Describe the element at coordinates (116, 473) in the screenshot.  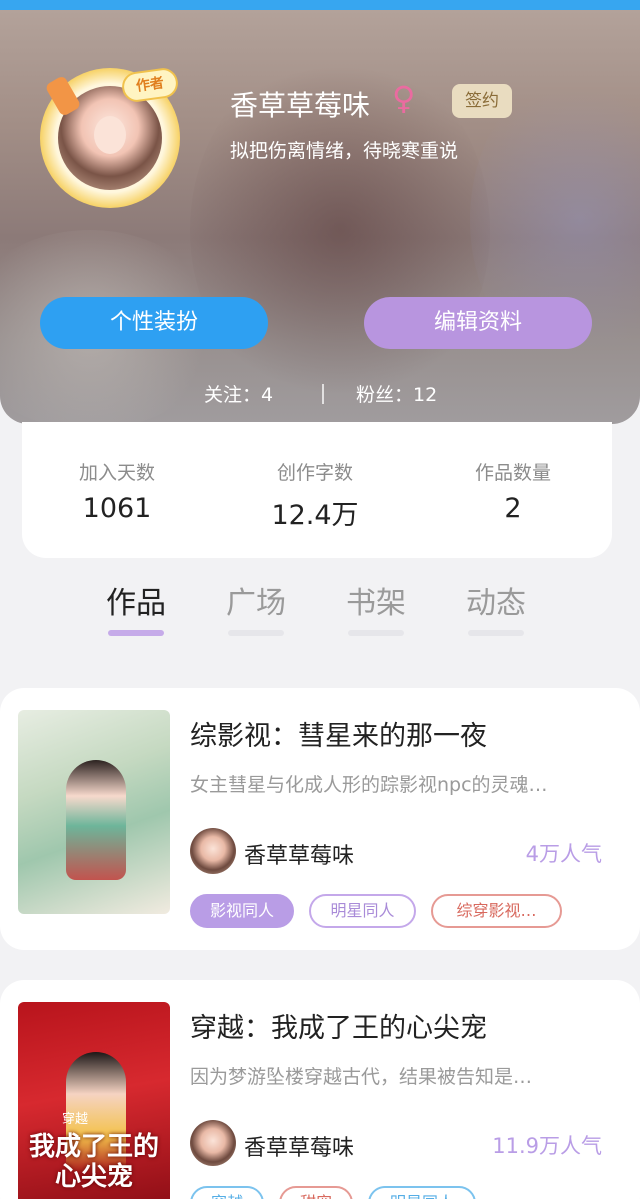
I see `stat-label: 加入天数` at that location.